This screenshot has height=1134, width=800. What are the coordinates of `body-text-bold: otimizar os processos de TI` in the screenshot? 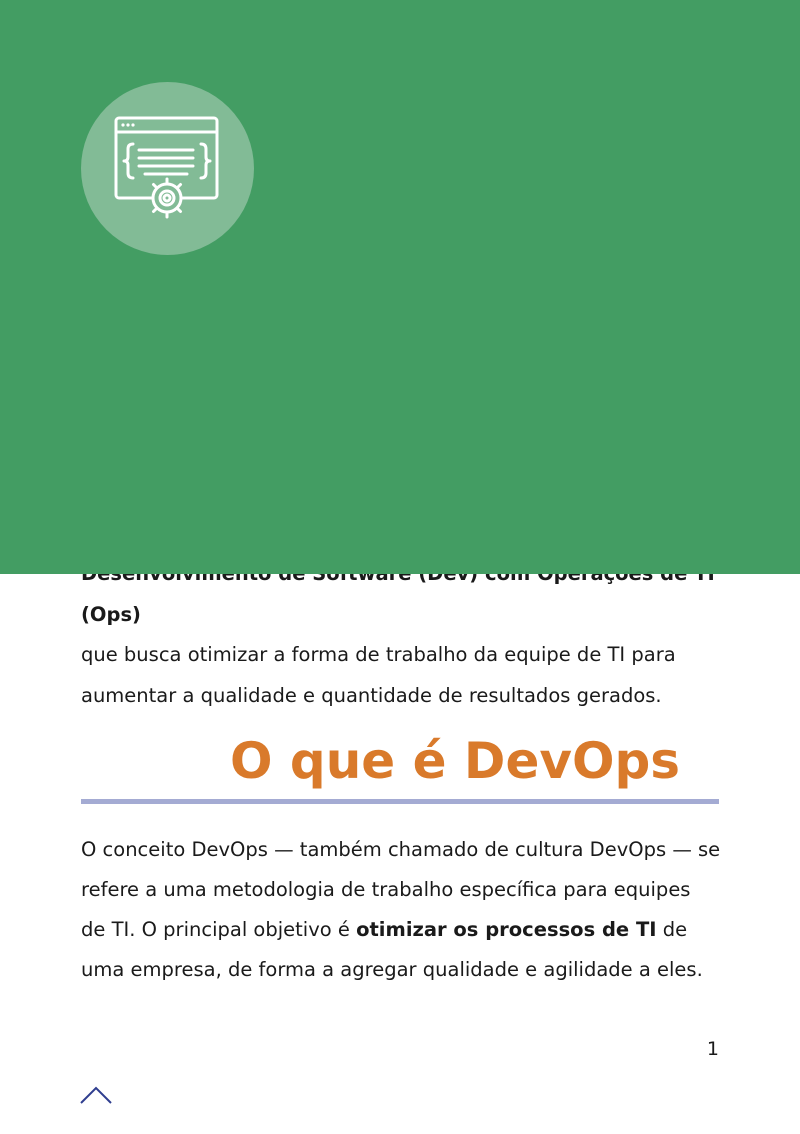 It's located at (506, 929).